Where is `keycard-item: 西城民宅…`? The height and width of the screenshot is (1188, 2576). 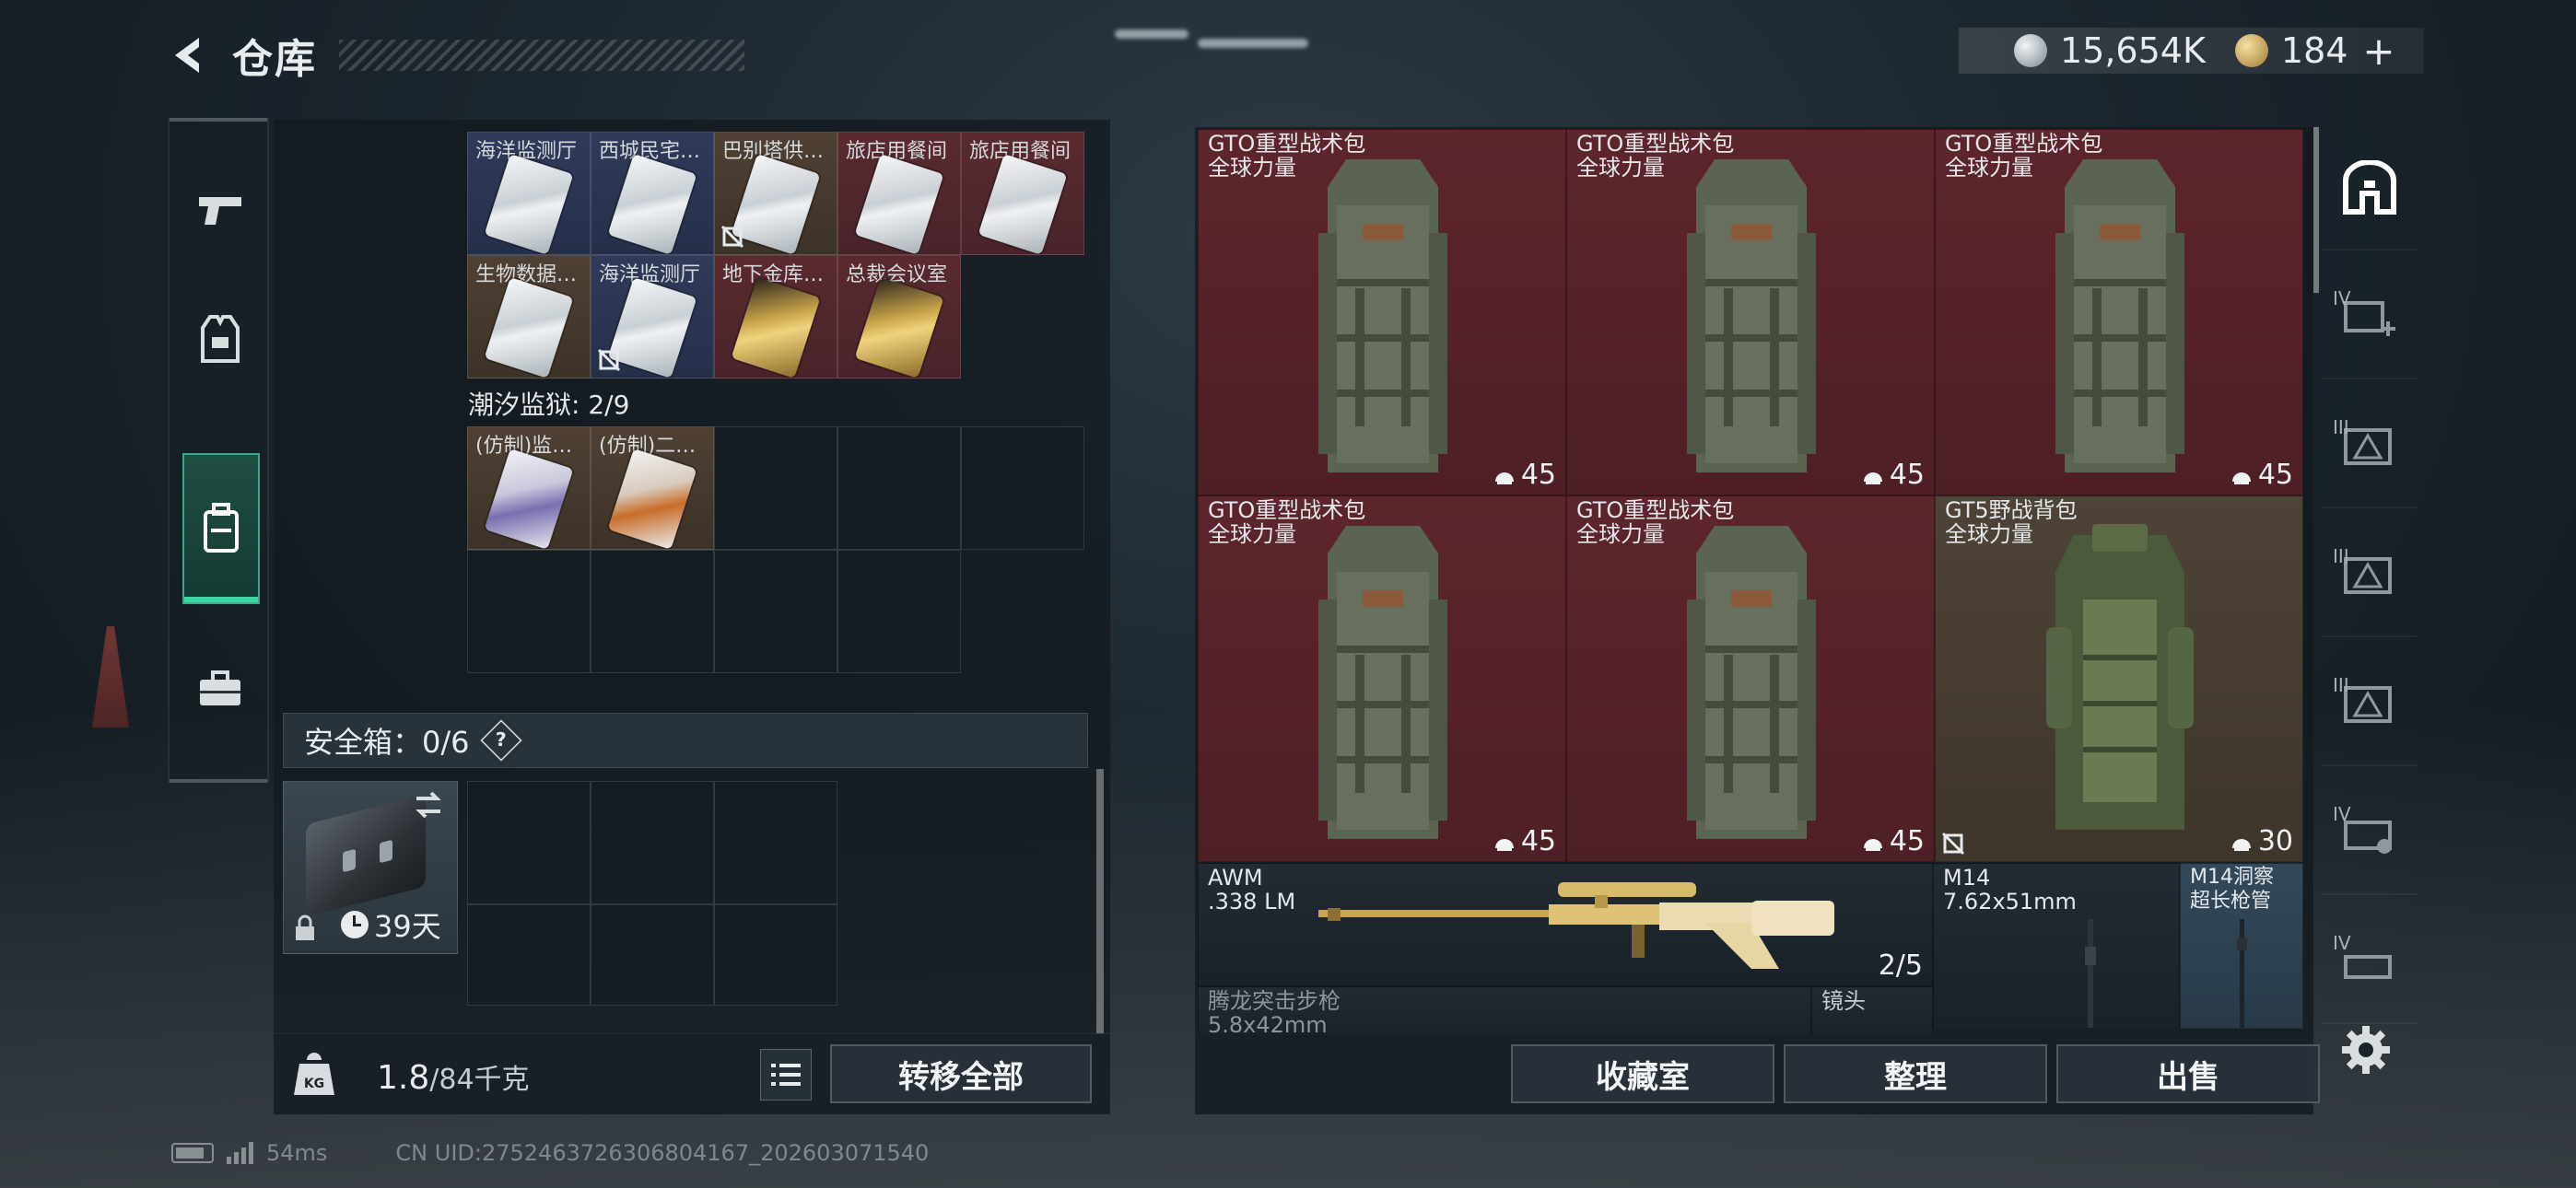
keycard-item: 西城民宅… is located at coordinates (652, 193).